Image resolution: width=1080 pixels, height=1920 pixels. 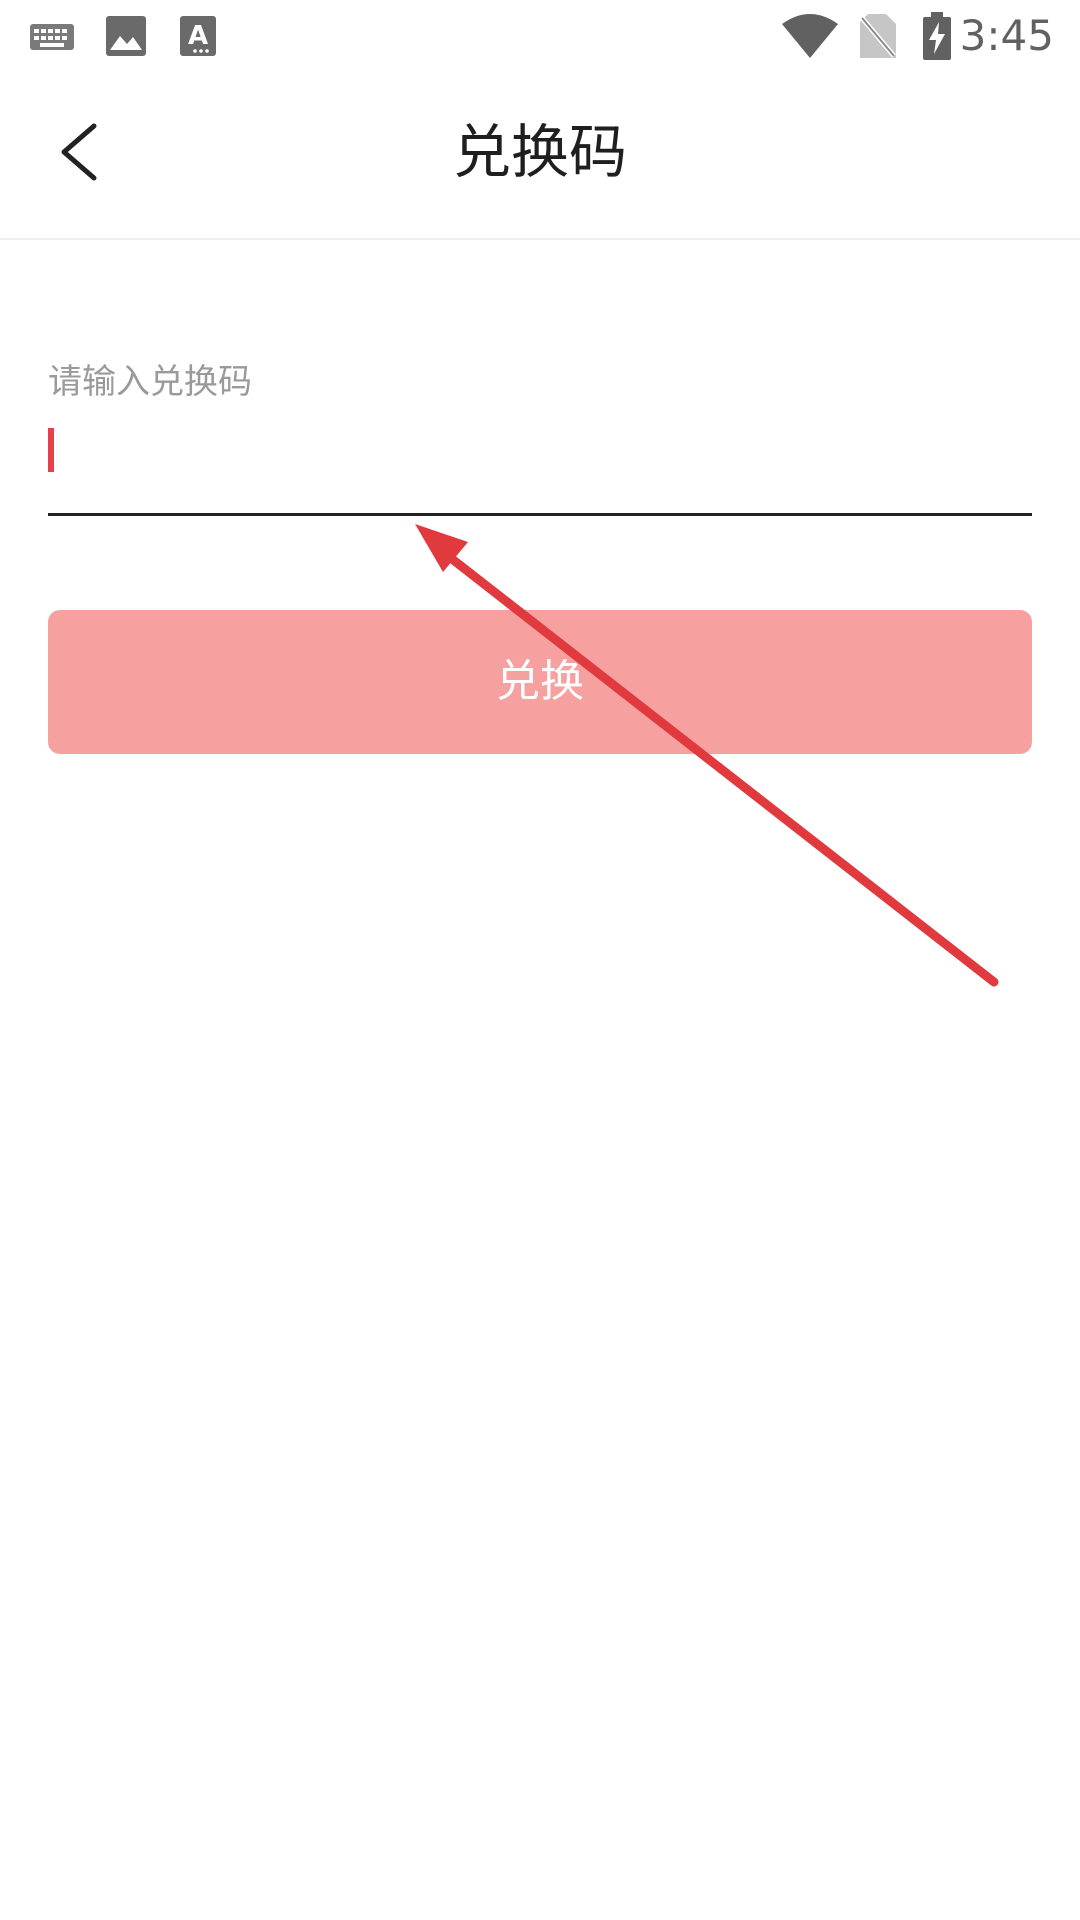 What do you see at coordinates (540, 470) in the screenshot?
I see `redeem-code-input` at bounding box center [540, 470].